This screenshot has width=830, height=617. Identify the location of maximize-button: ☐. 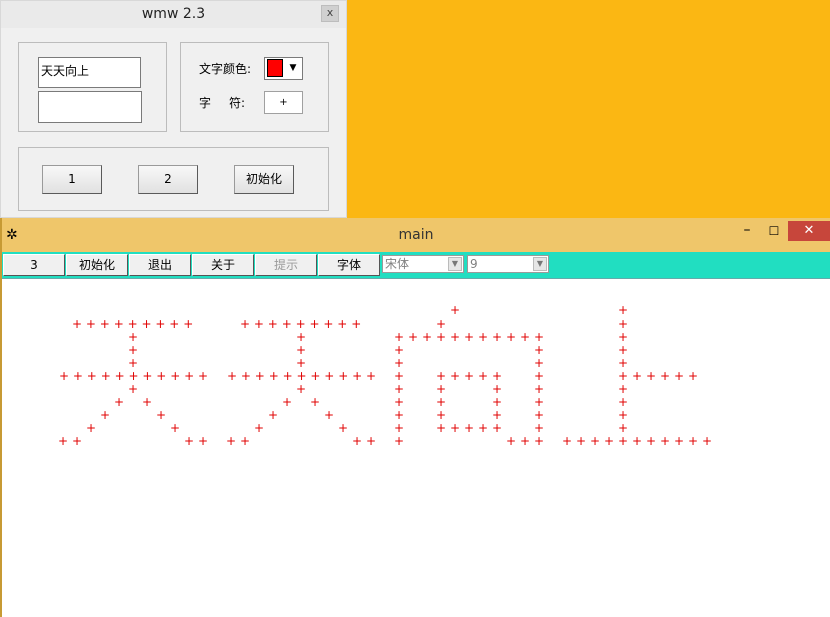
(774, 231).